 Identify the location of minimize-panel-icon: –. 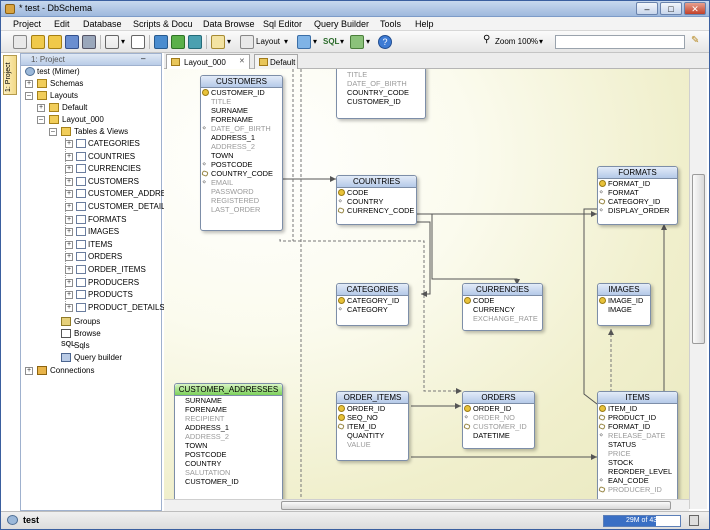
(143, 58).